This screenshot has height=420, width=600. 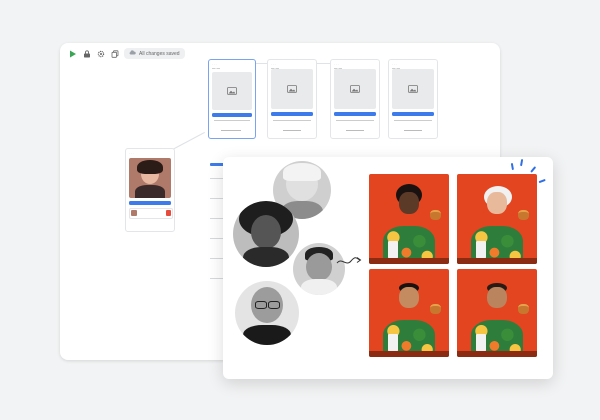 I want to click on portrait-man-afro, so click(x=266, y=234).